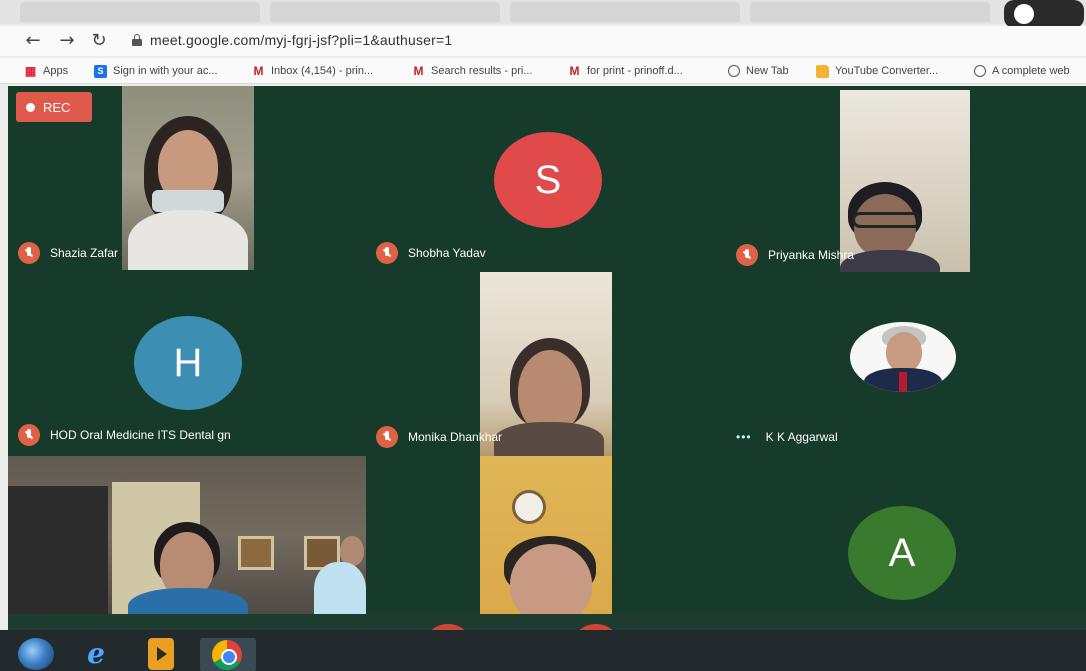 This screenshot has width=1086, height=671. I want to click on participant-name-tag: Shobha Yadav, so click(431, 253).